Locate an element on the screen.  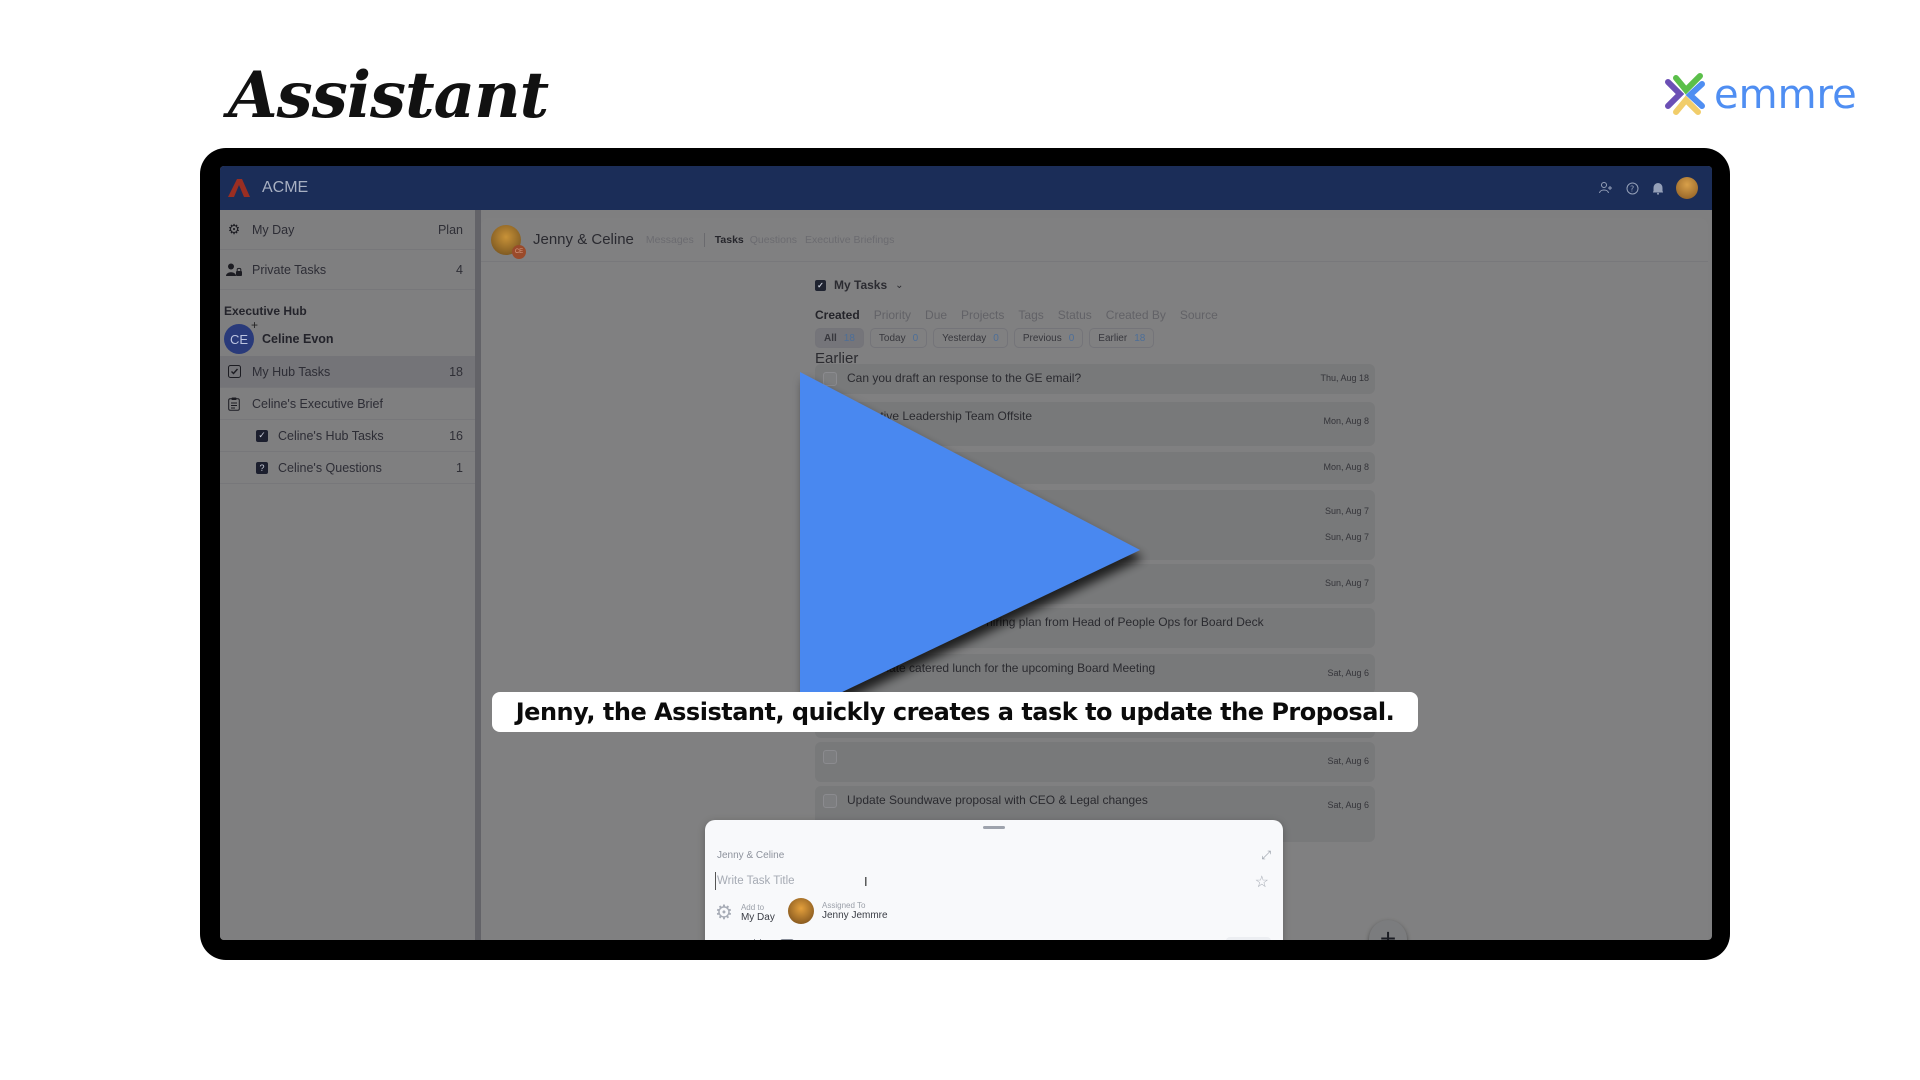
add-to-value: My Day is located at coordinates (757, 917).